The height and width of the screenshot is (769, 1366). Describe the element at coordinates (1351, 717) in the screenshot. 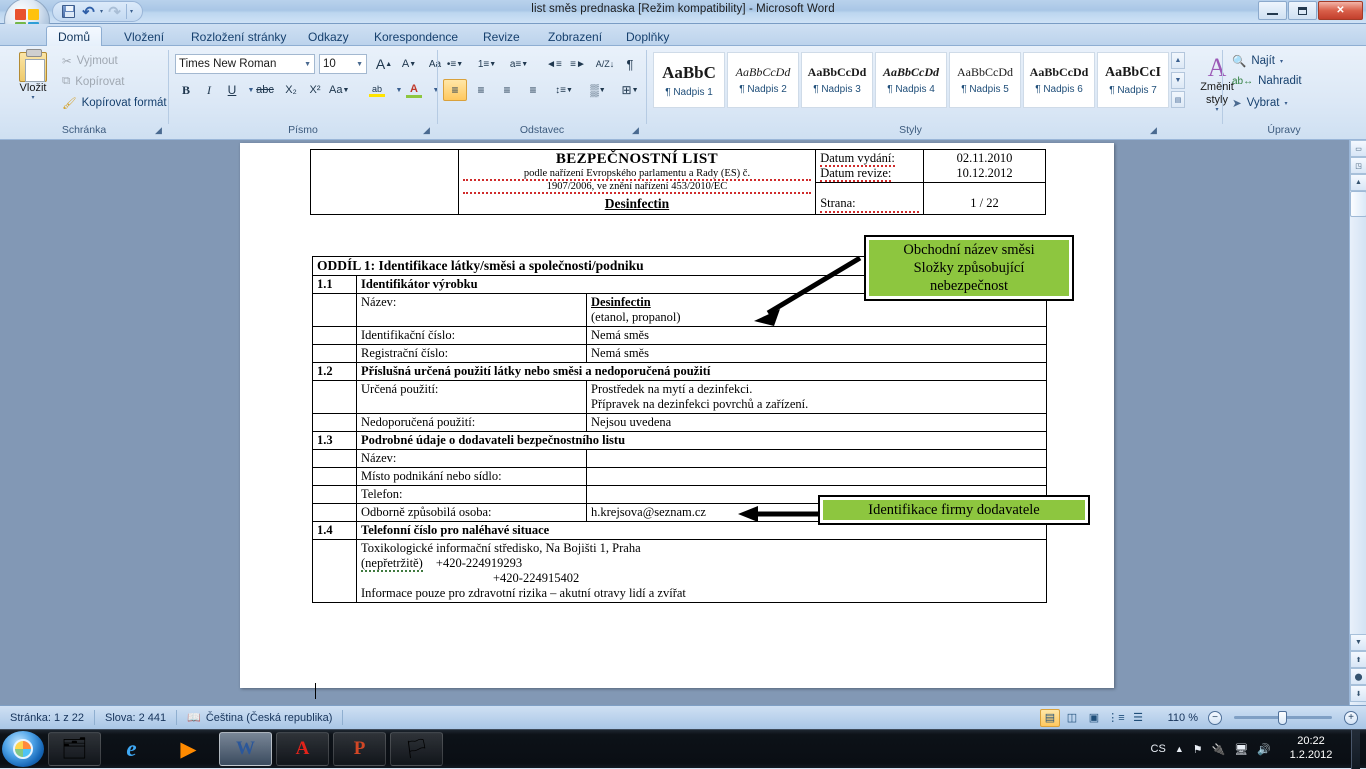

I see `zoom-in-button: +` at that location.